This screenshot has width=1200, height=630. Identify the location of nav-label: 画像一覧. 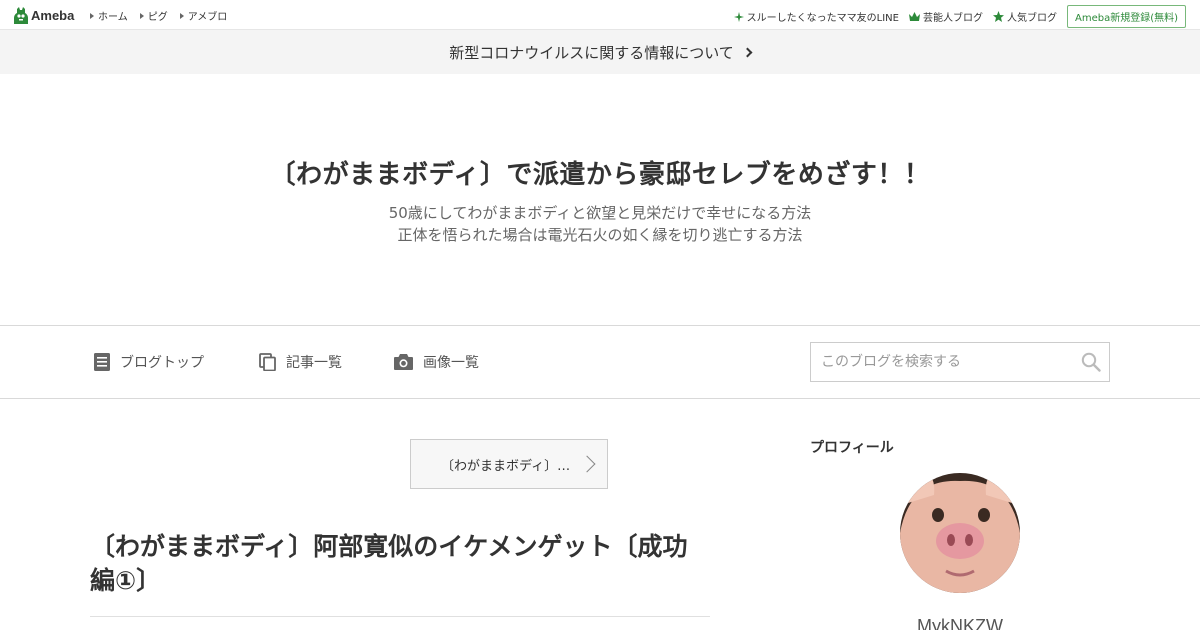
(451, 363).